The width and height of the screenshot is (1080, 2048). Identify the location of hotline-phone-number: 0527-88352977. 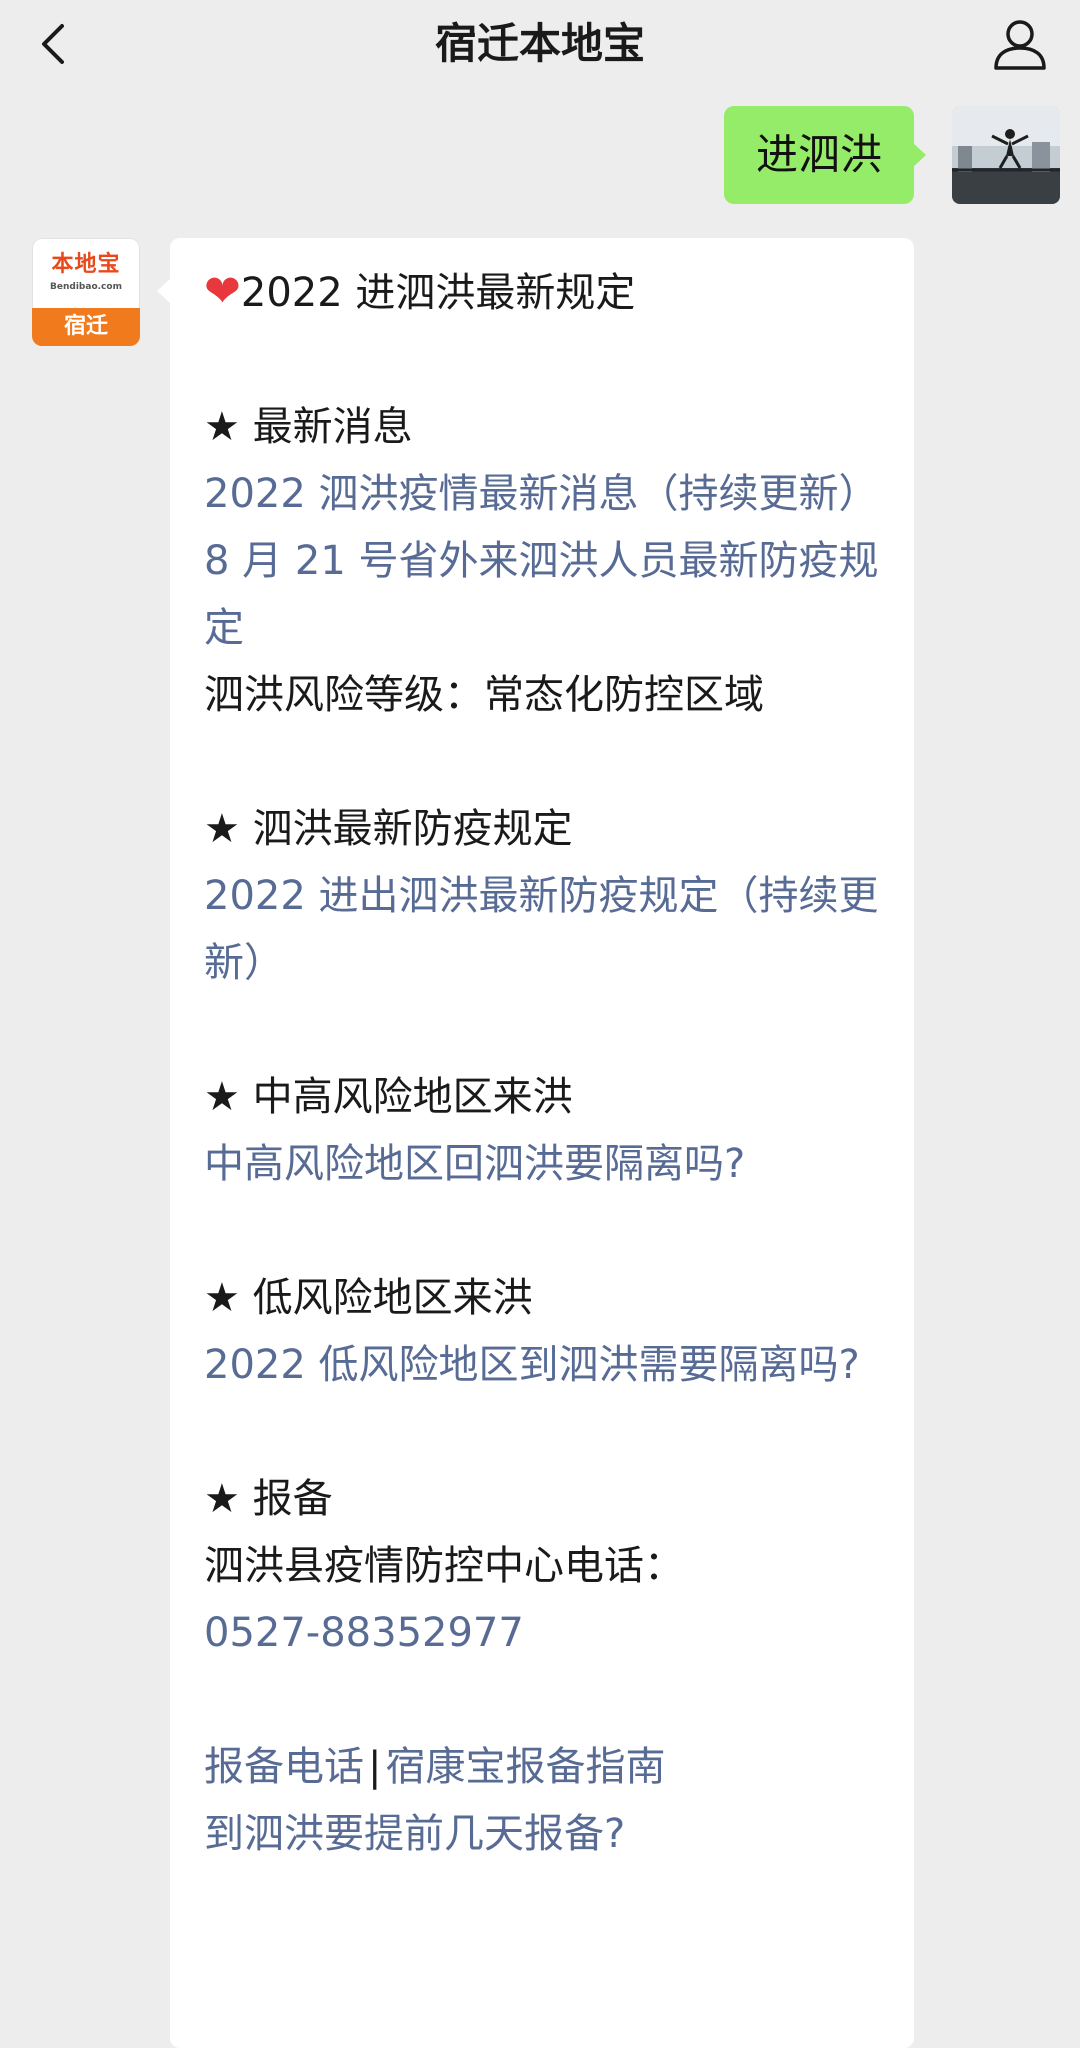
(544, 1633).